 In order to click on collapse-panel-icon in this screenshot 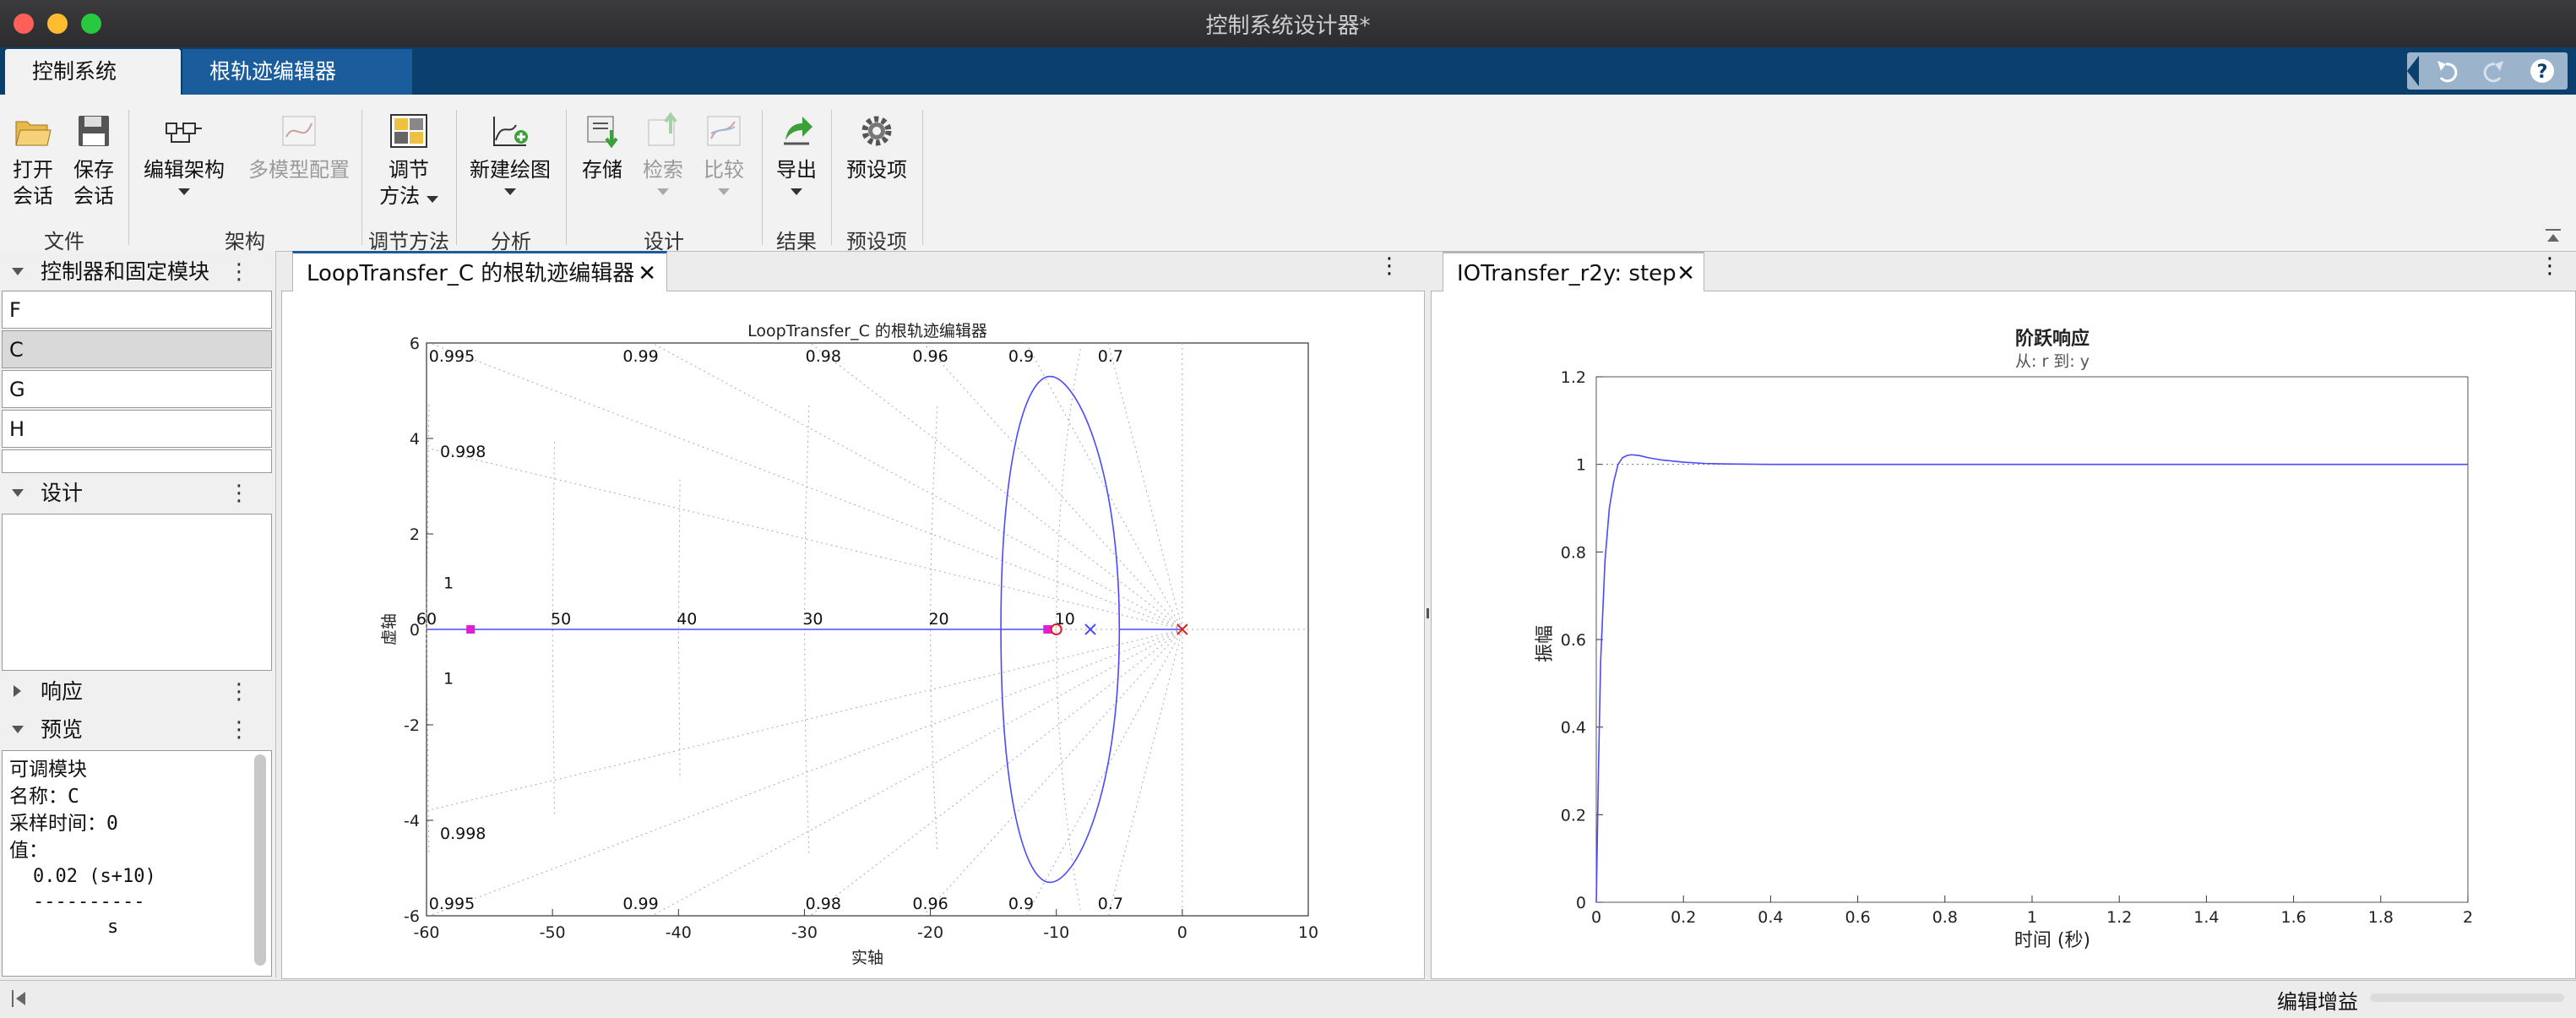, I will do `click(19, 998)`.